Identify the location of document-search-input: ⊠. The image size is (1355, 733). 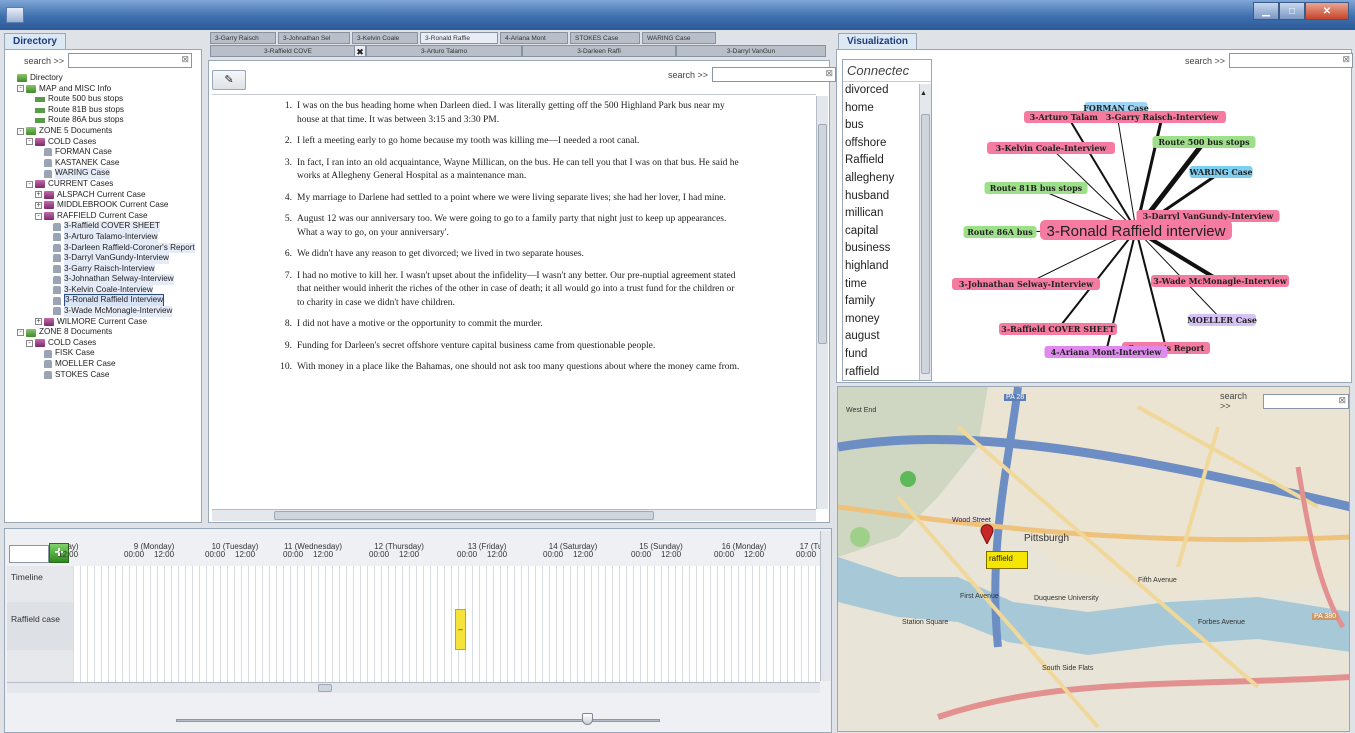
(774, 74).